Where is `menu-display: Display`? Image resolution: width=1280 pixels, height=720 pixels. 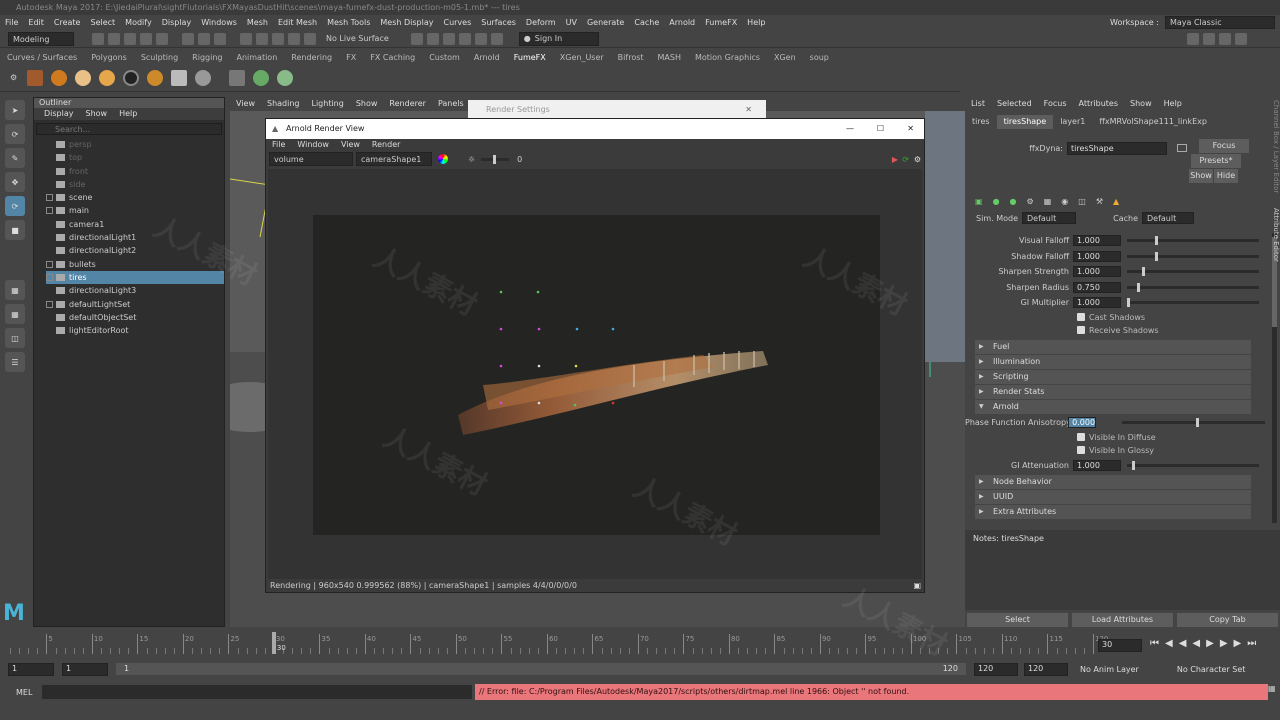
menu-display: Display is located at coordinates (177, 22).